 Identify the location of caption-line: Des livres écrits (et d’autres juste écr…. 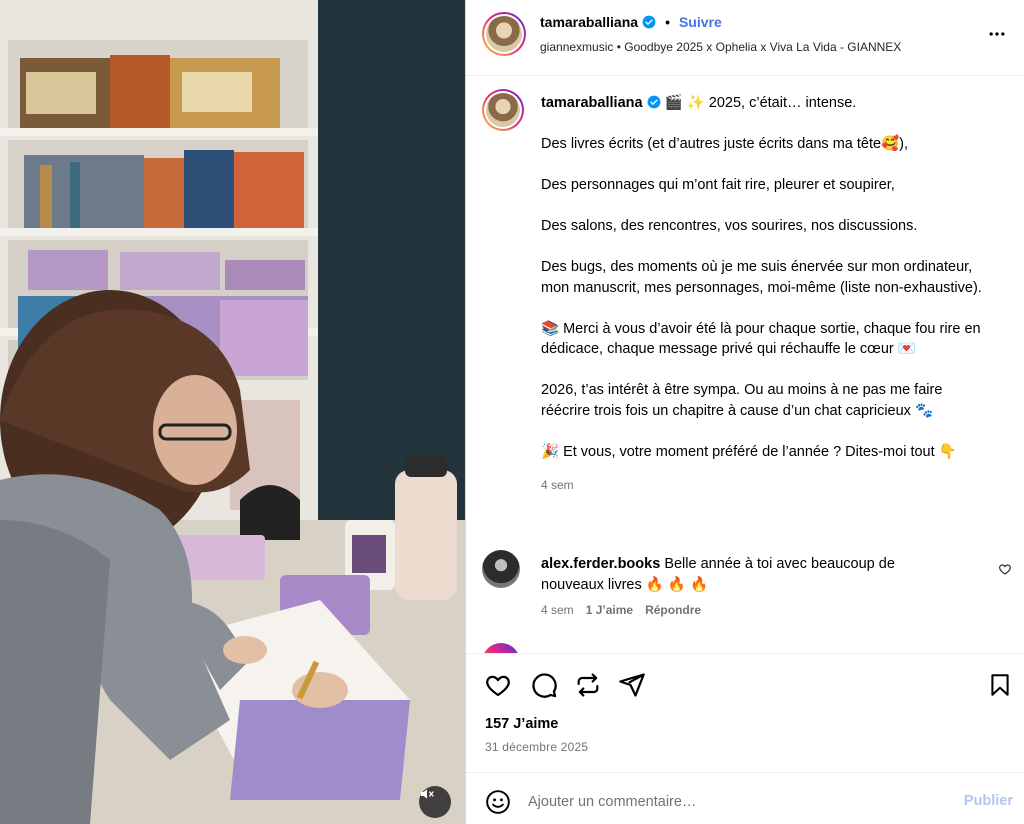
(724, 144).